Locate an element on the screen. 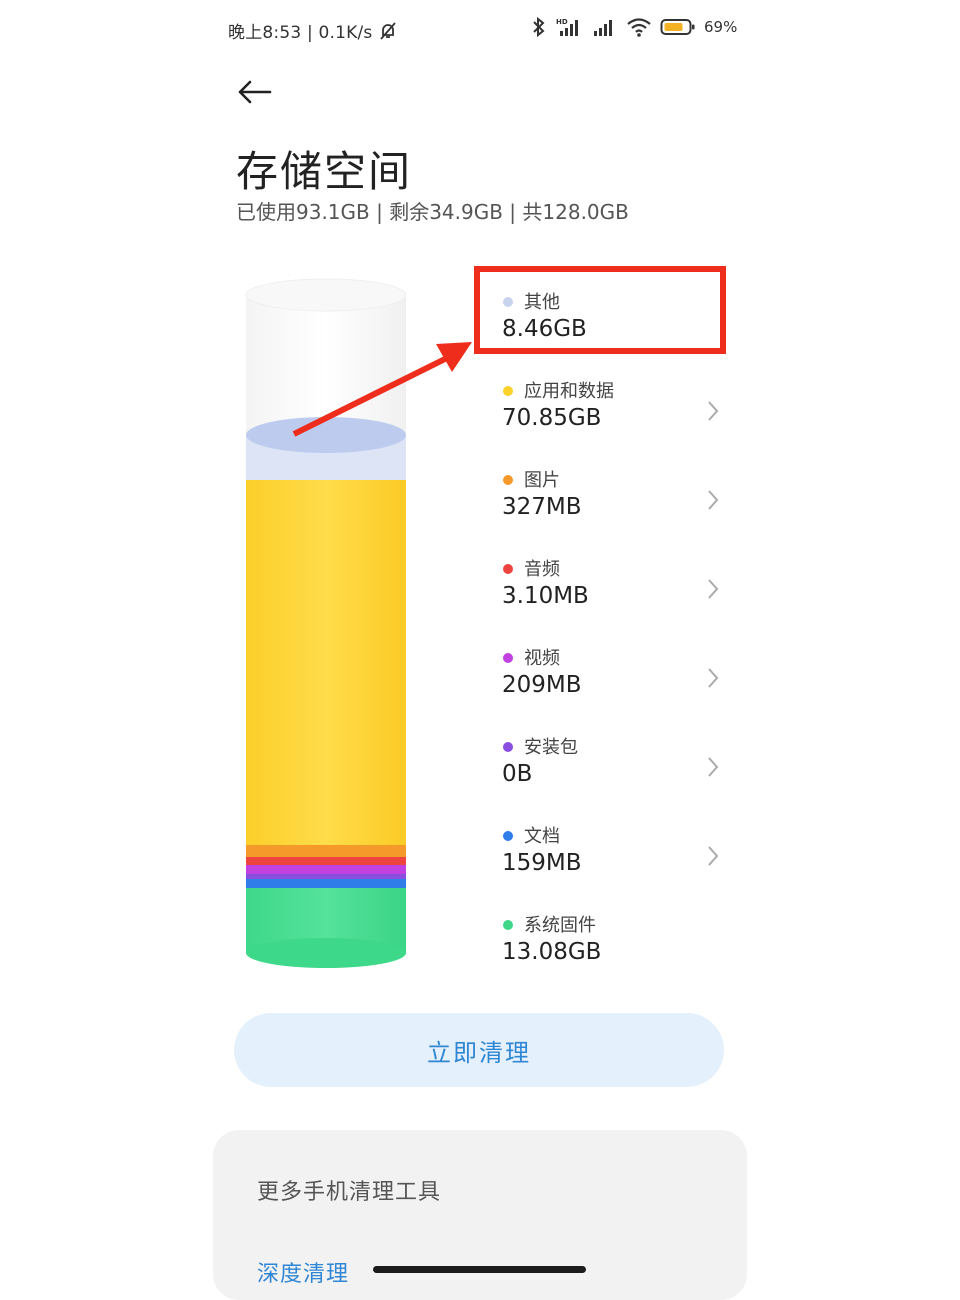 The image size is (960, 1300). category-images: 图片 327MB is located at coordinates (615, 503).